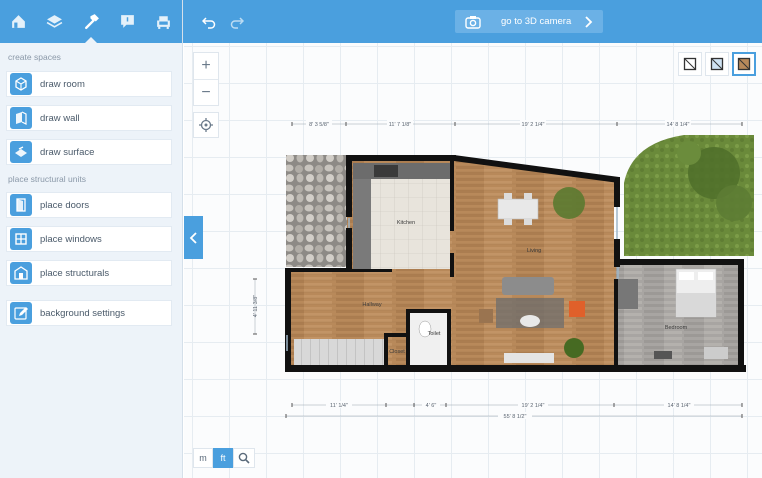  I want to click on camera-icon, so click(473, 22).